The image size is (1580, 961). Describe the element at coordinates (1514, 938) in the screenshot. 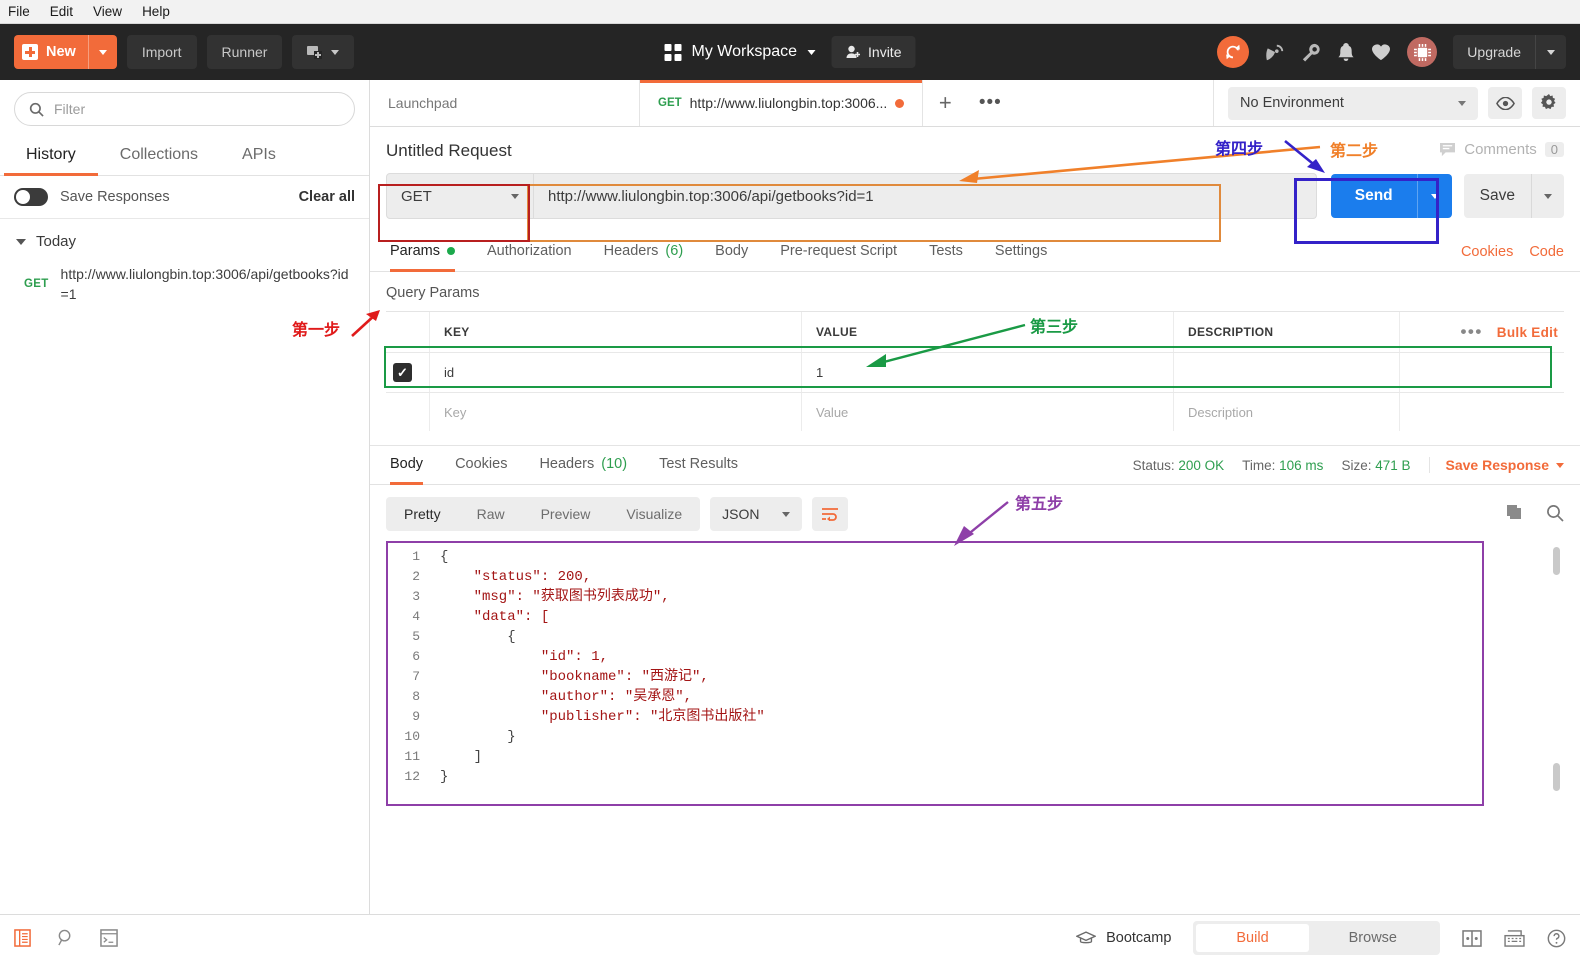

I see `keyboard-icon` at that location.